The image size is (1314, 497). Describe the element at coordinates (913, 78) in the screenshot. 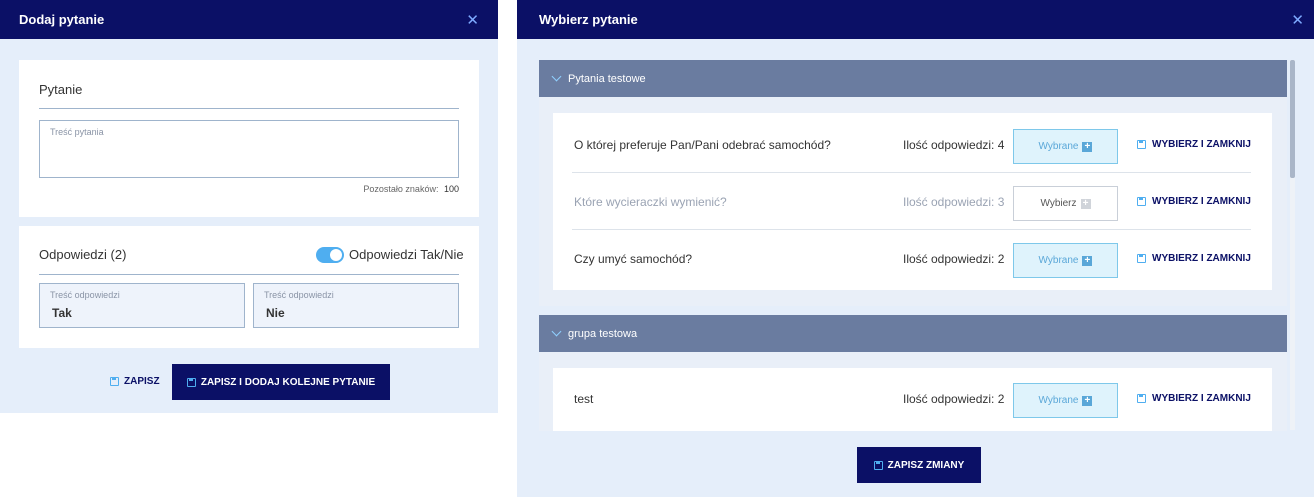

I see `group-header-pytania-testowe: Pytania testowe` at that location.